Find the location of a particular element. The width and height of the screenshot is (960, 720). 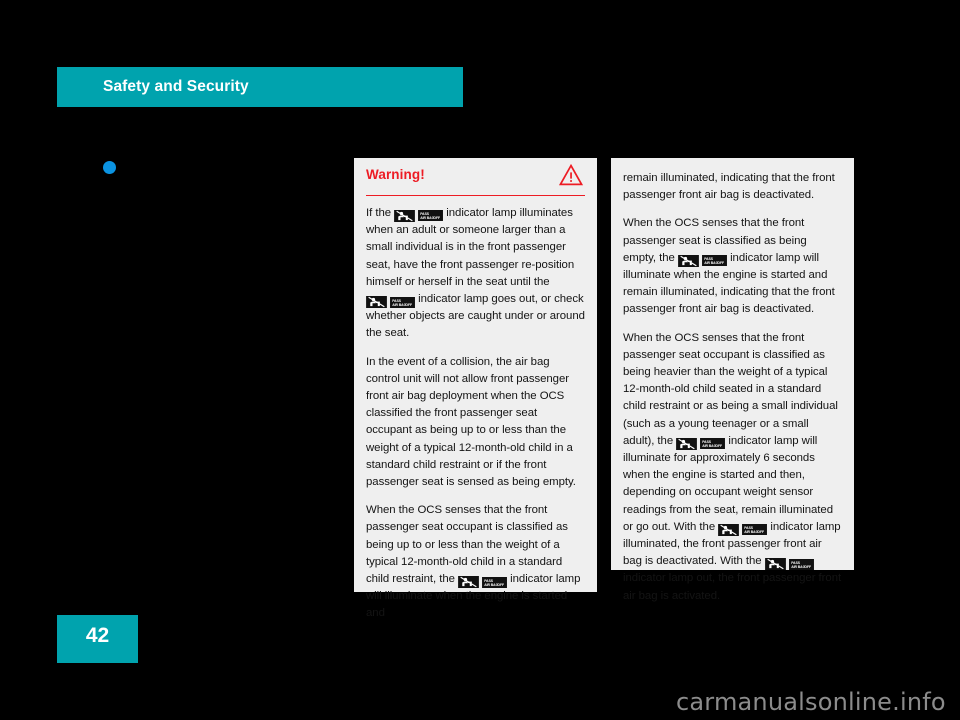

warning-title: Warning! is located at coordinates (395, 174).